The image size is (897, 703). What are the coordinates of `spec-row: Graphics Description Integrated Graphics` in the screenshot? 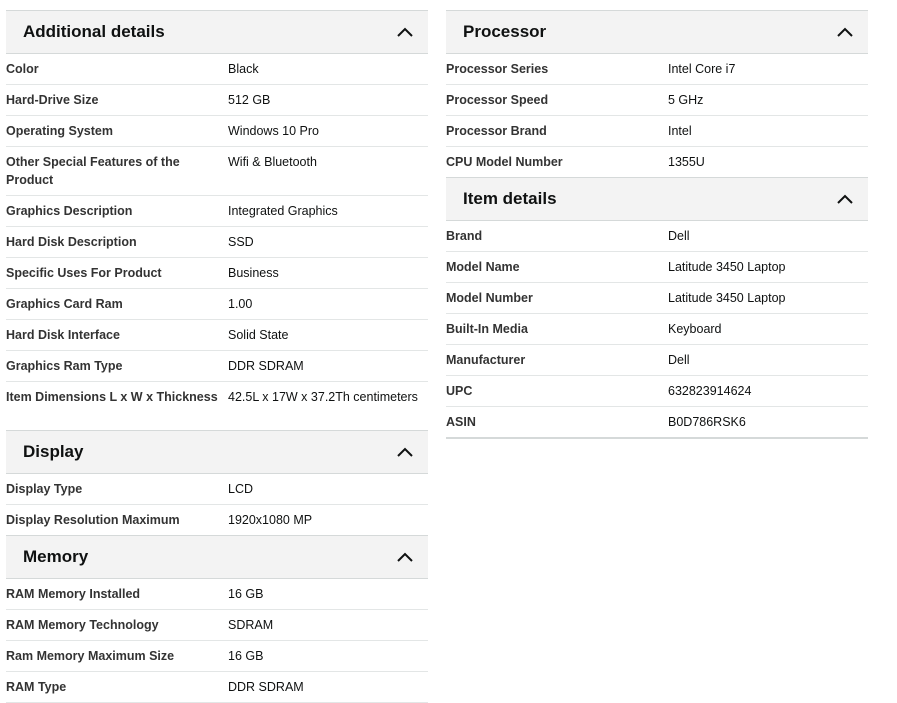 It's located at (217, 211).